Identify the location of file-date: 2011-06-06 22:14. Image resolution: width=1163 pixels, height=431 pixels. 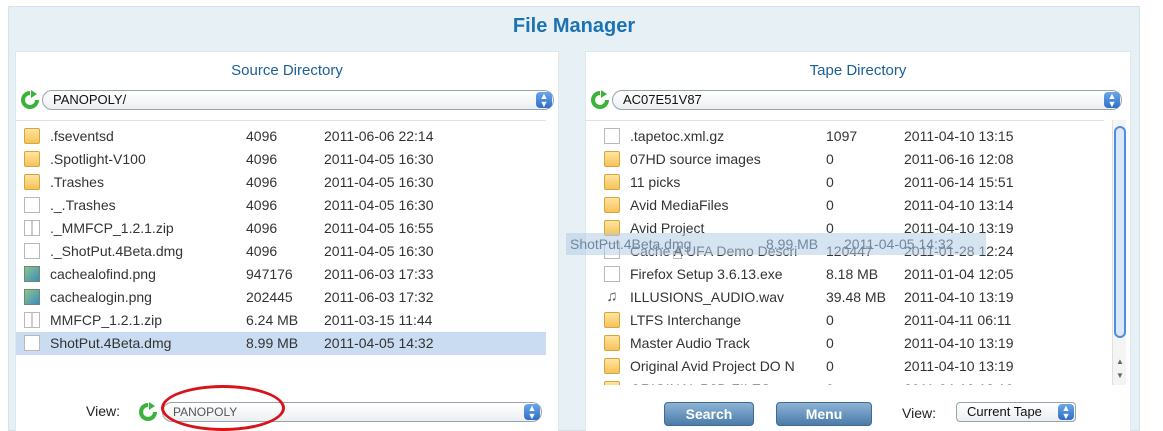
(379, 136).